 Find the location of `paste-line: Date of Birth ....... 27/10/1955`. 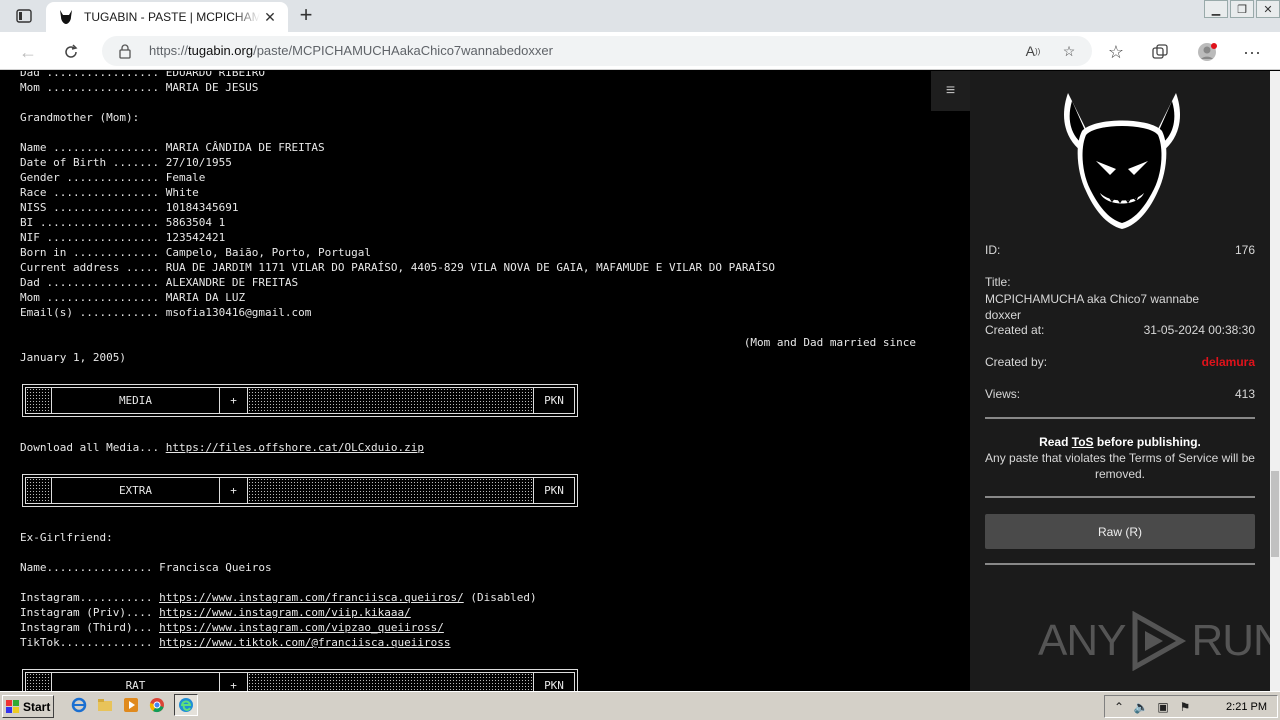

paste-line: Date of Birth ....... 27/10/1955 is located at coordinates (126, 162).